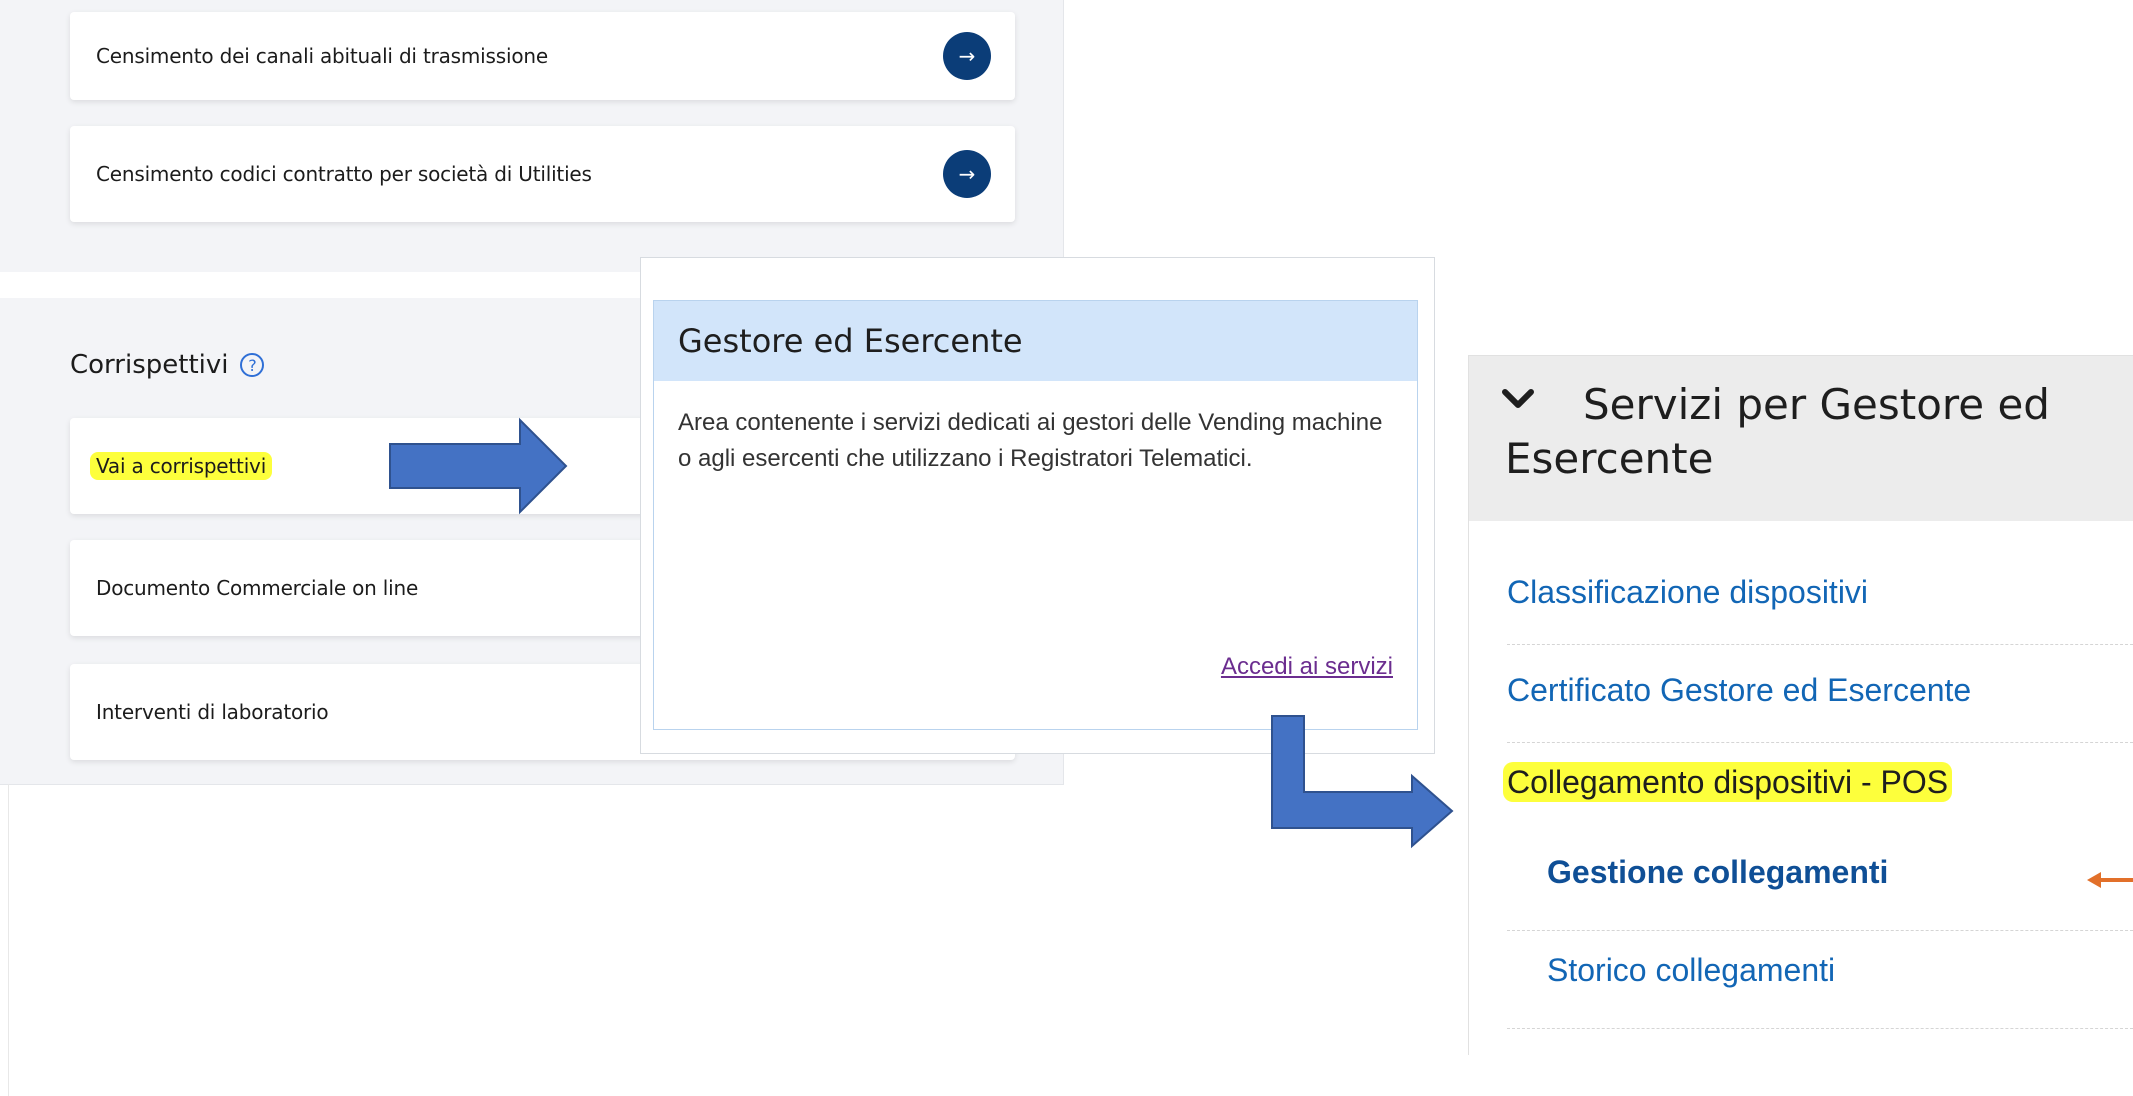 The height and width of the screenshot is (1096, 2133). What do you see at coordinates (2110, 880) in the screenshot?
I see `orange-arrow-icon` at bounding box center [2110, 880].